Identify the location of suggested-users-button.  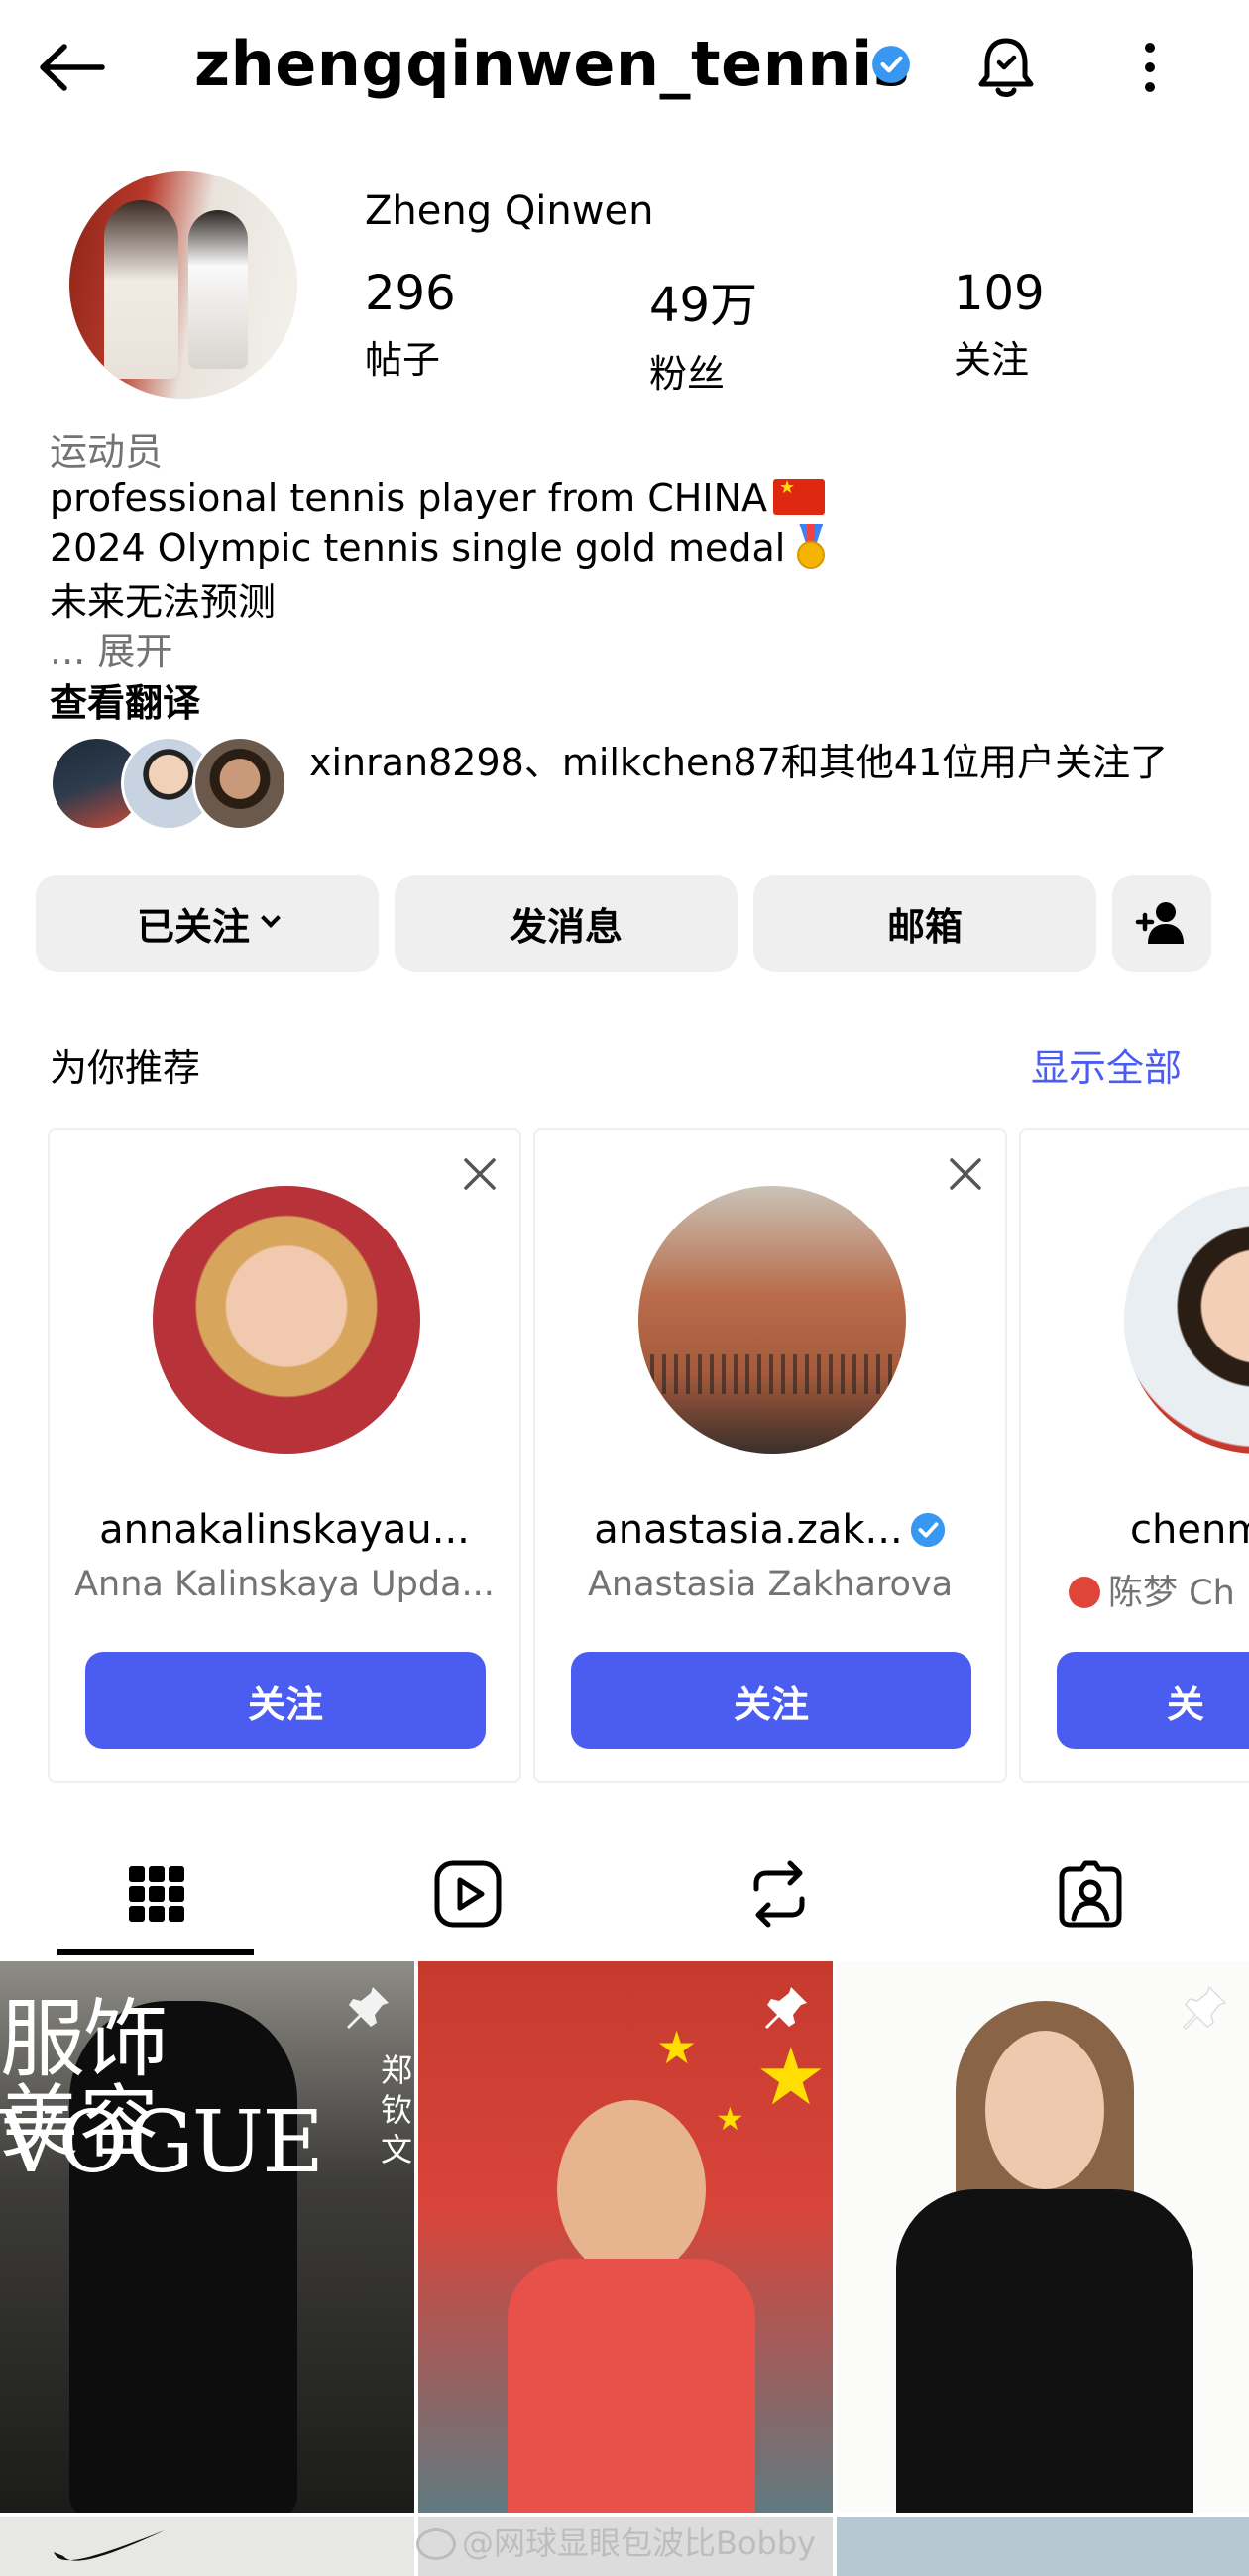
(1162, 923).